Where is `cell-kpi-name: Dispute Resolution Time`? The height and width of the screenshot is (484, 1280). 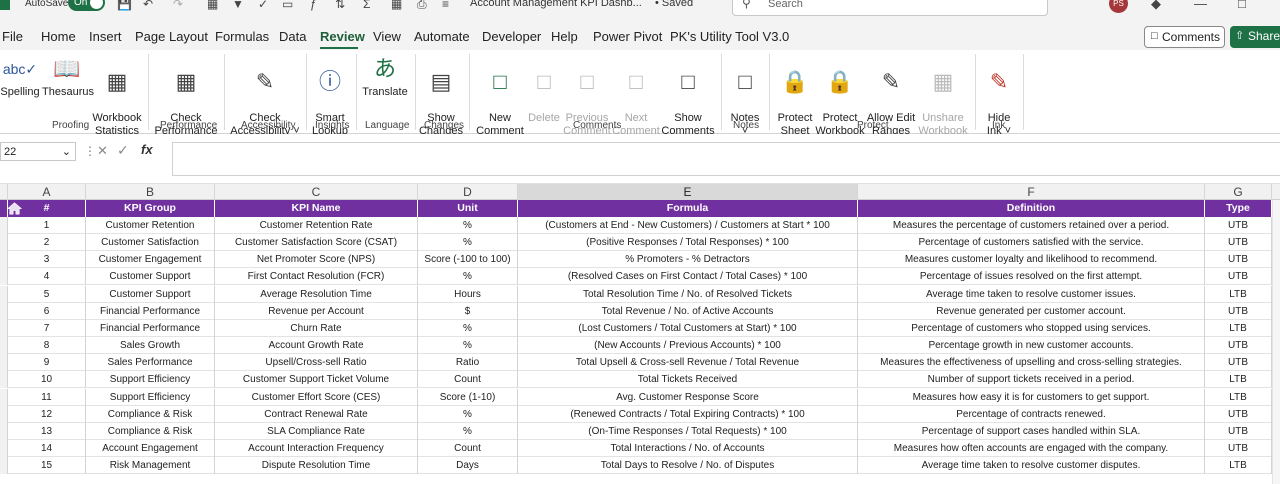
cell-kpi-name: Dispute Resolution Time is located at coordinates (316, 466).